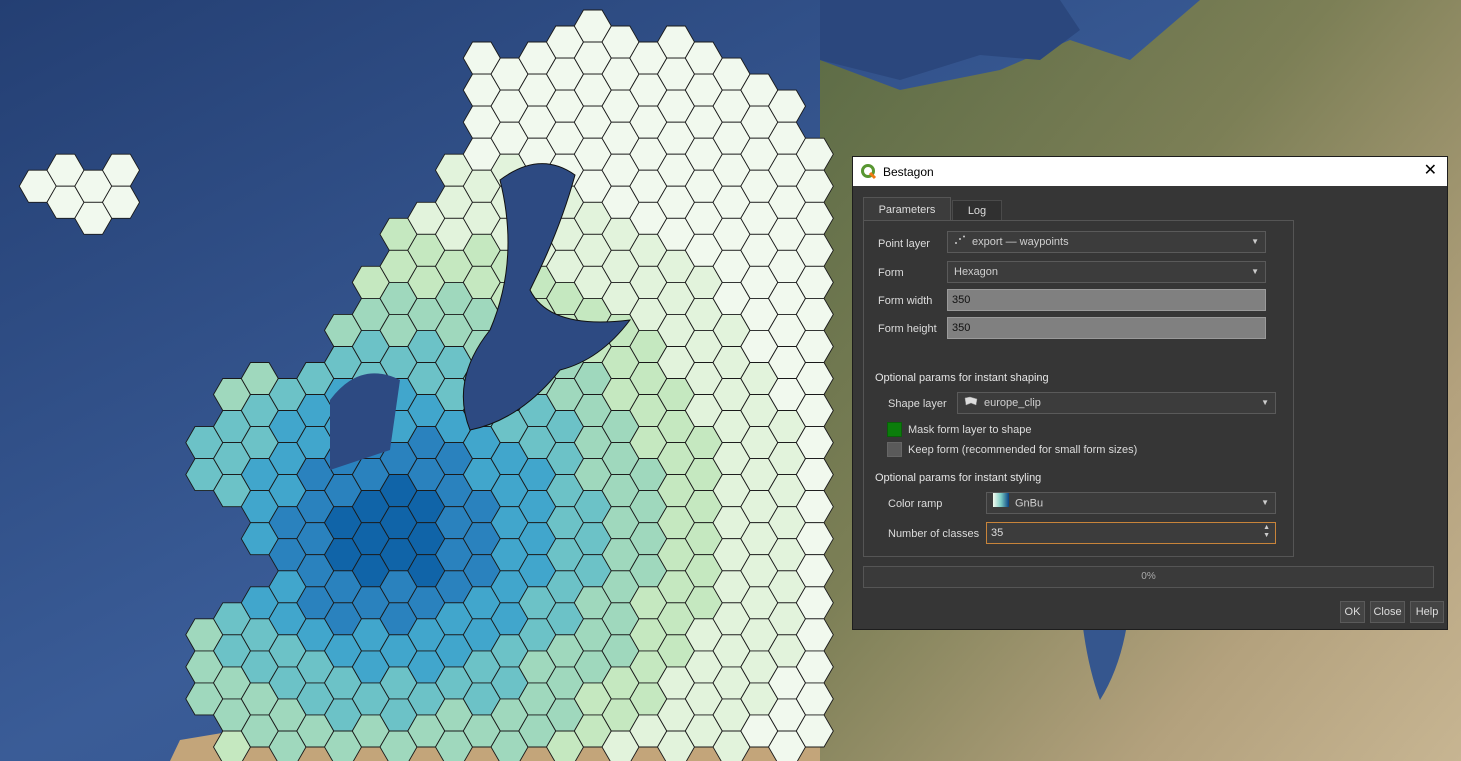 This screenshot has height=761, width=1461. I want to click on color-ramp-label: Color ramp, so click(915, 504).